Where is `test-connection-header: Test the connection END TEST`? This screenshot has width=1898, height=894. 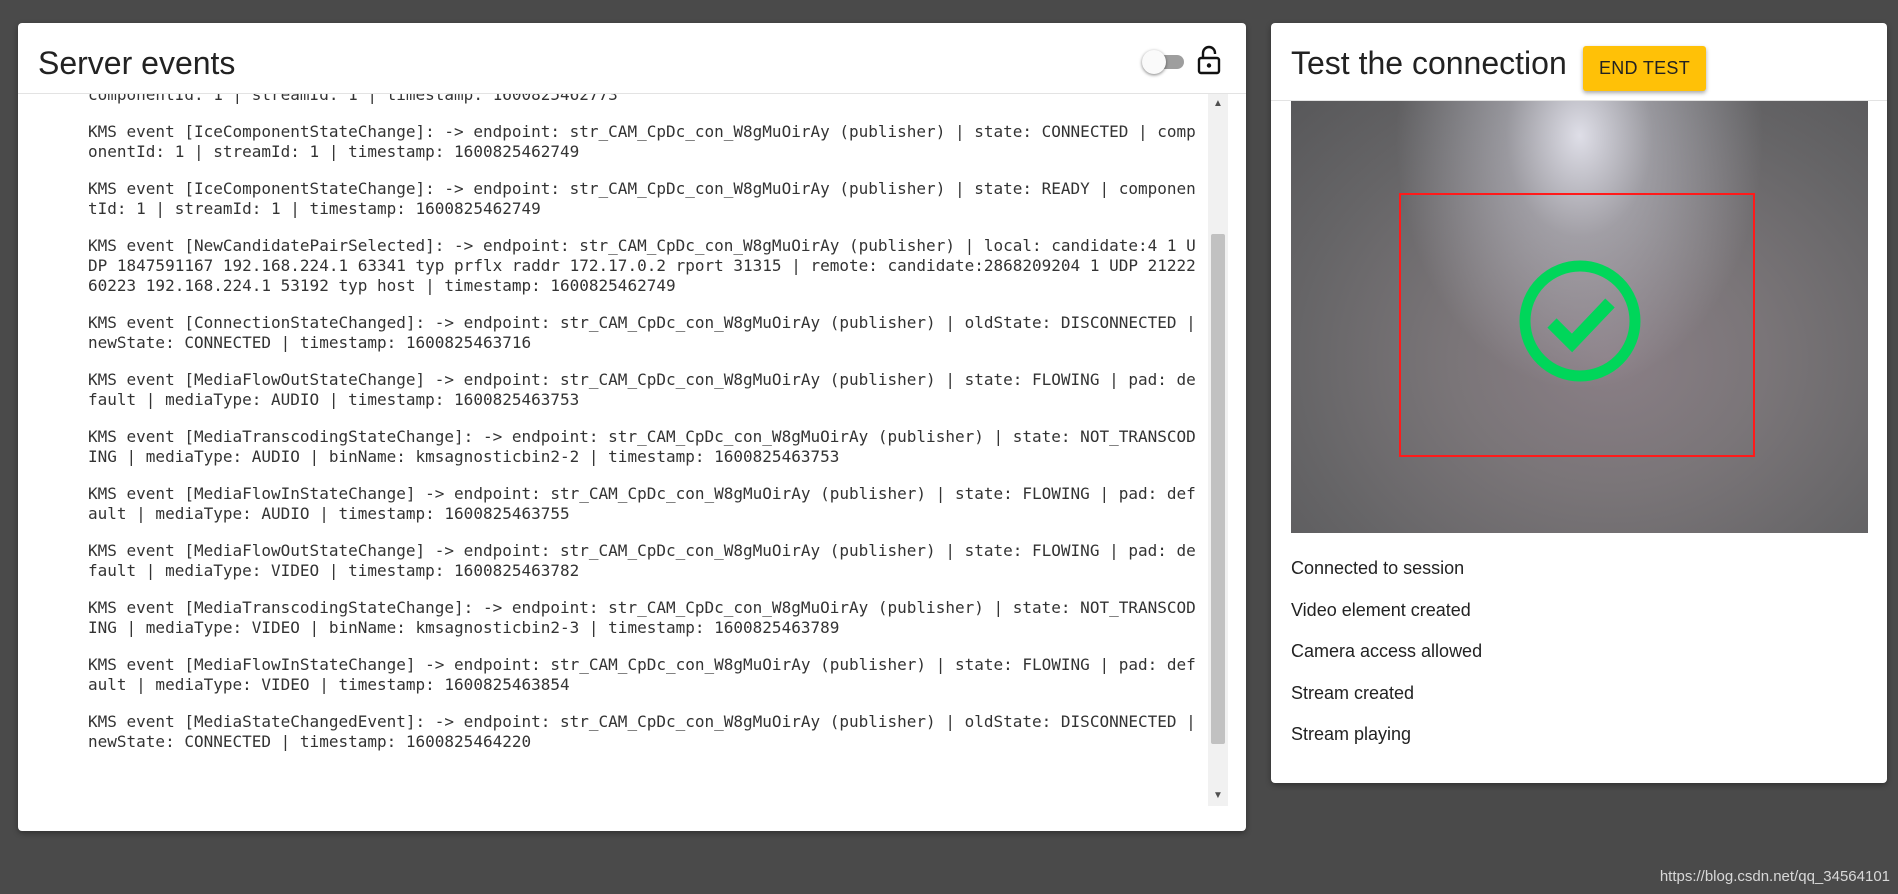 test-connection-header: Test the connection END TEST is located at coordinates (1579, 62).